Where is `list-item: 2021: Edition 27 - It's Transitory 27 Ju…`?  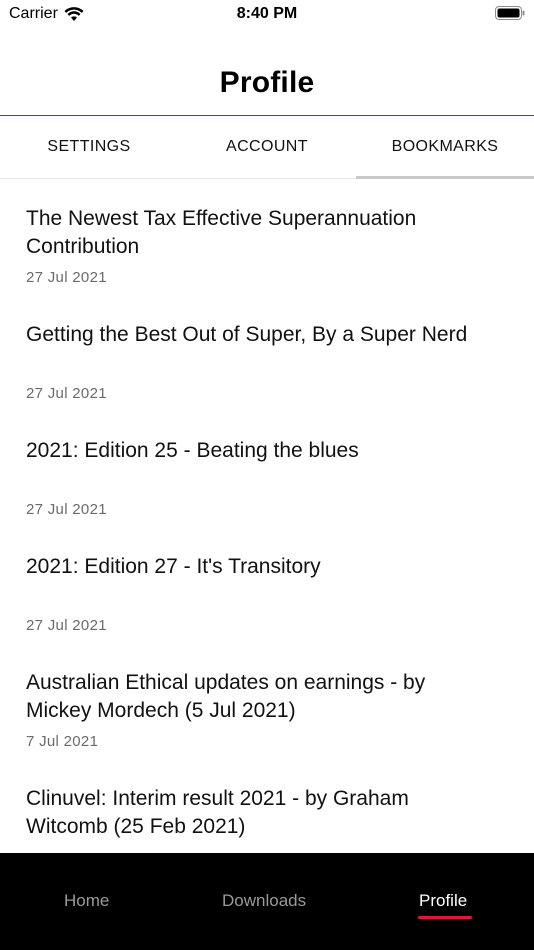
list-item: 2021: Edition 27 - It's Transitory 27 Ju… is located at coordinates (267, 586).